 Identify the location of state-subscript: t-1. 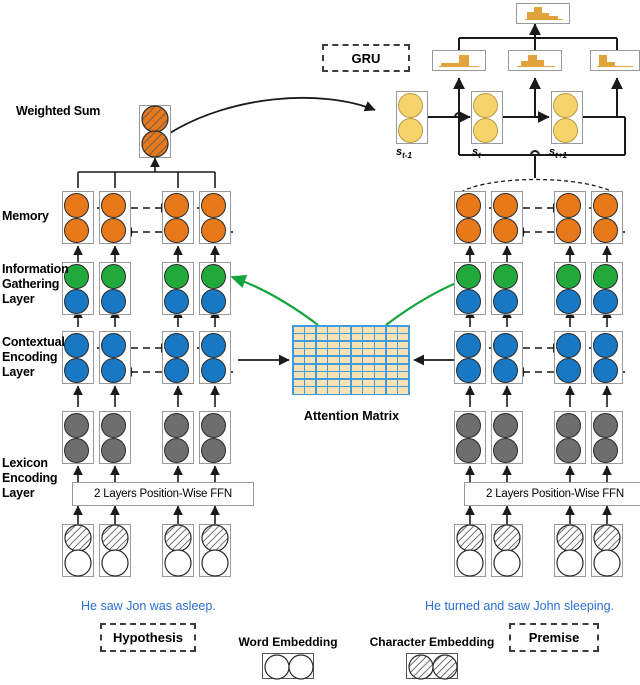
(407, 156).